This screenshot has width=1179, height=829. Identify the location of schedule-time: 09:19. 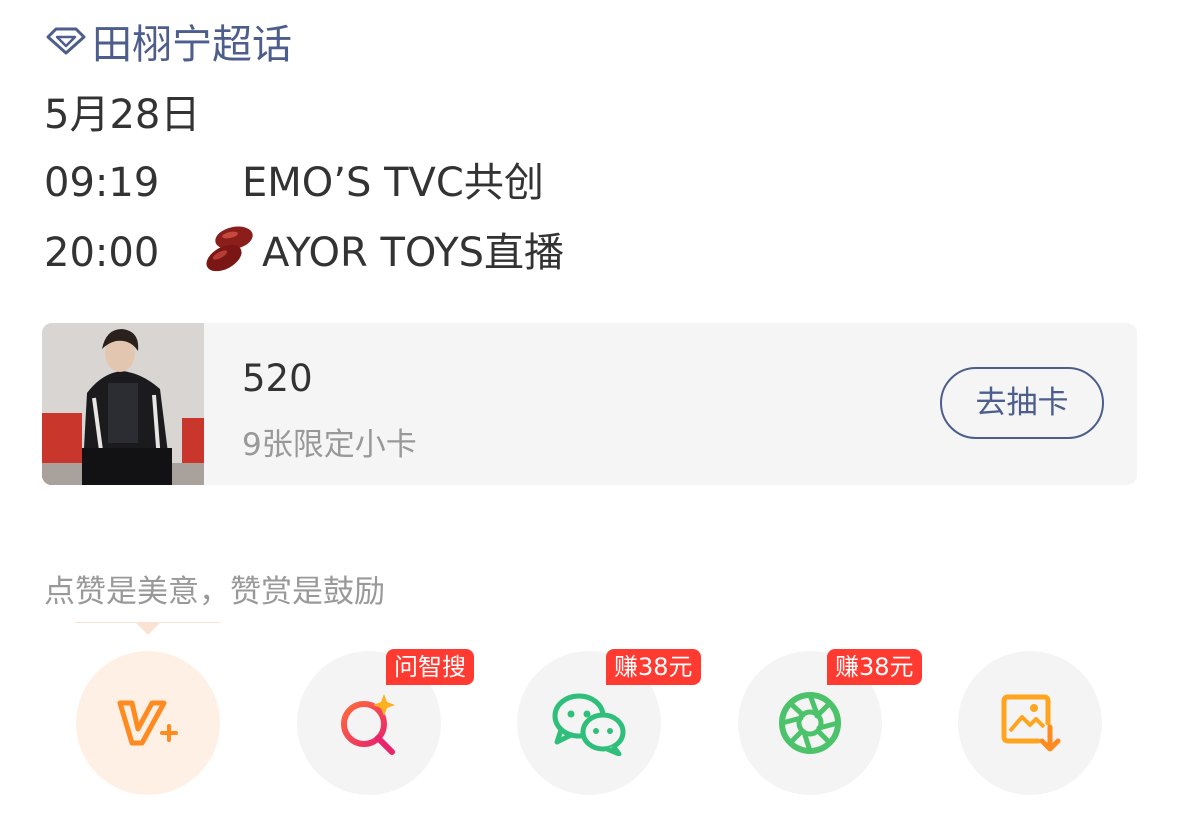
(102, 183).